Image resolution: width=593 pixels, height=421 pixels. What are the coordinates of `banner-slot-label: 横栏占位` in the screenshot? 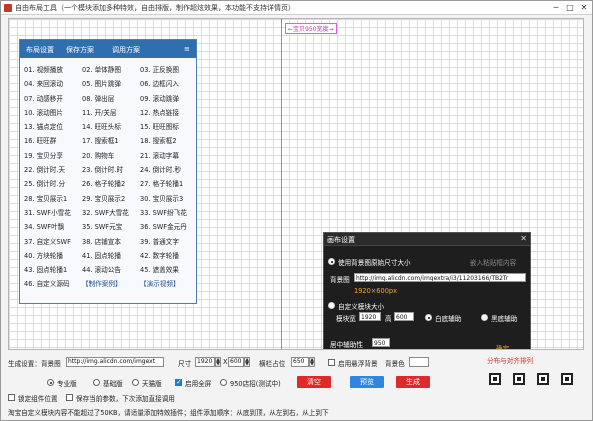 It's located at (272, 364).